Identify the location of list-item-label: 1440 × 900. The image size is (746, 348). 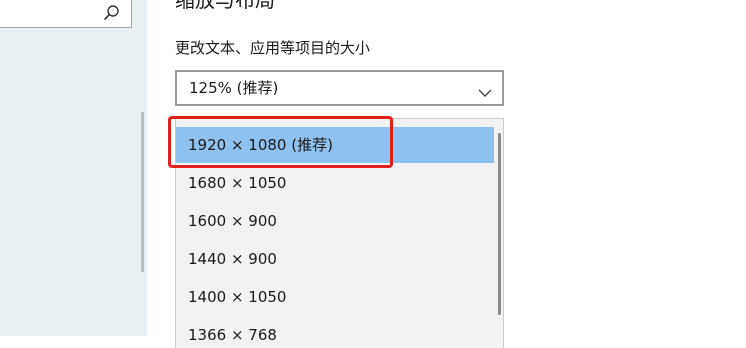
(232, 259).